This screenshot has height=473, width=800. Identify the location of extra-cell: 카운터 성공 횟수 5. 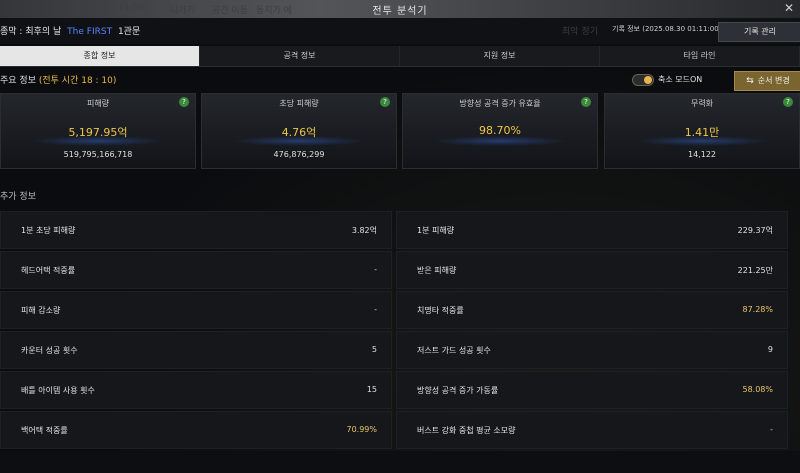
(196, 350).